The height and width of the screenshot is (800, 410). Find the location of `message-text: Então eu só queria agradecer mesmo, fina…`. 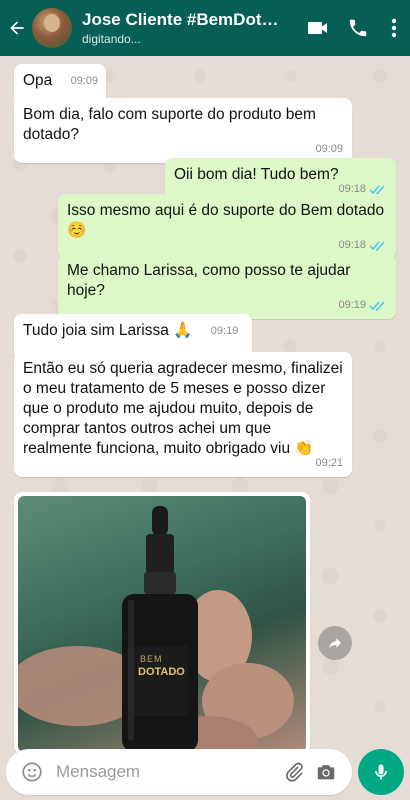

message-text: Então eu só queria agradecer mesmo, fina… is located at coordinates (183, 408).